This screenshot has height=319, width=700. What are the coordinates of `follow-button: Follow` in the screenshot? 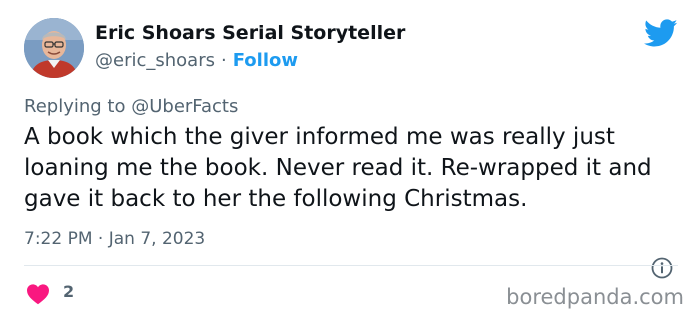 It's located at (265, 60).